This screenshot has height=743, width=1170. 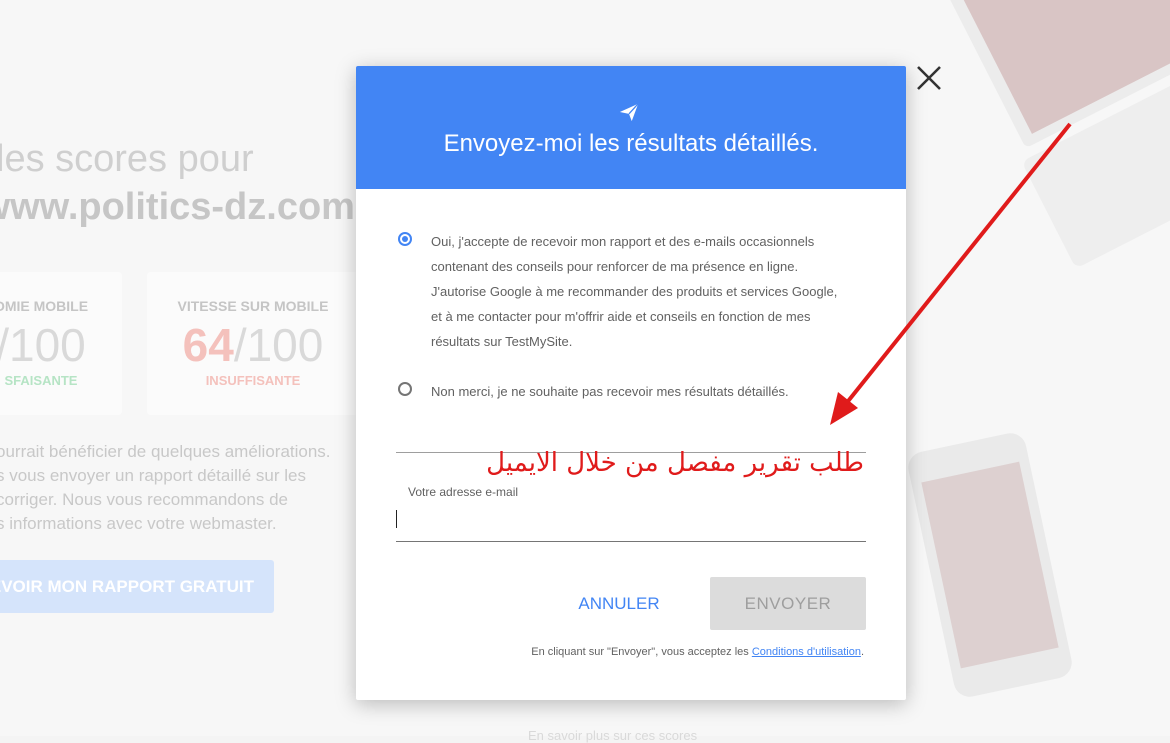 I want to click on score-card-label: OMIE MOBILE, so click(x=44, y=306).